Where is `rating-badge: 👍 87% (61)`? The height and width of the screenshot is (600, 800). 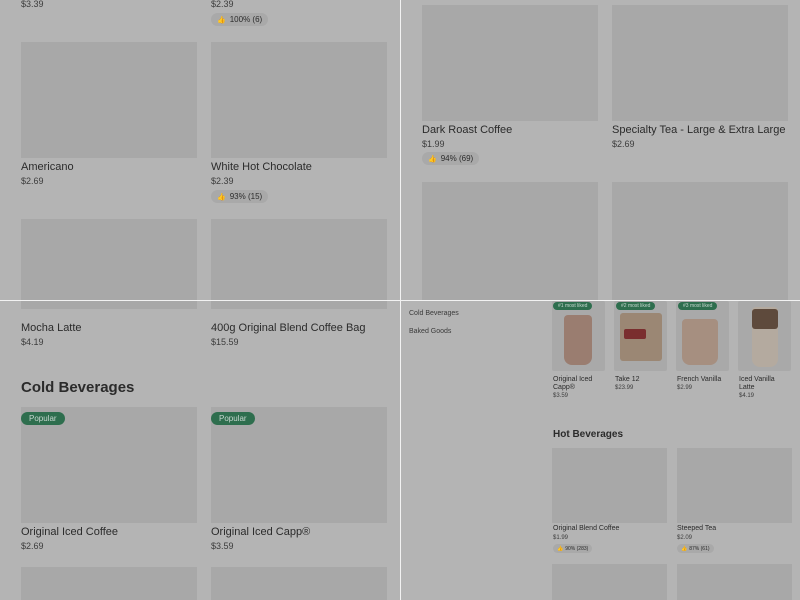 rating-badge: 👍 87% (61) is located at coordinates (695, 548).